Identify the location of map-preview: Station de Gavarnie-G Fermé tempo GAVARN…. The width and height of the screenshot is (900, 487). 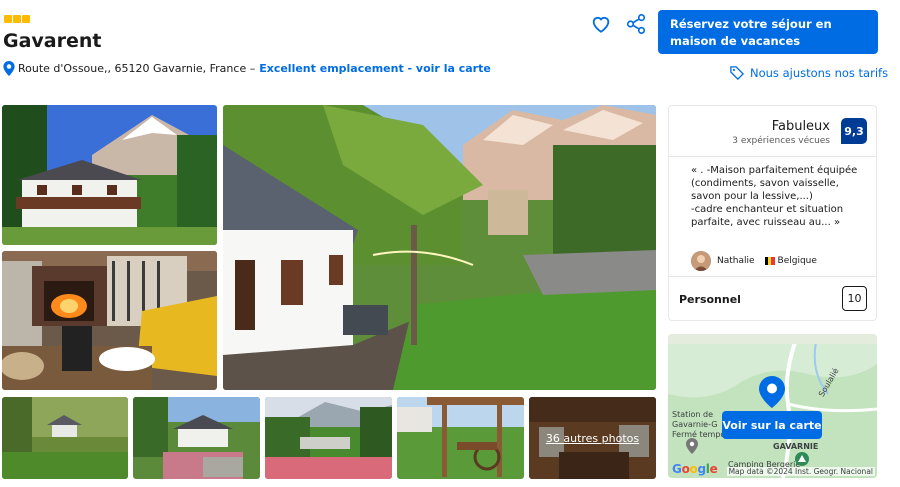
(772, 406).